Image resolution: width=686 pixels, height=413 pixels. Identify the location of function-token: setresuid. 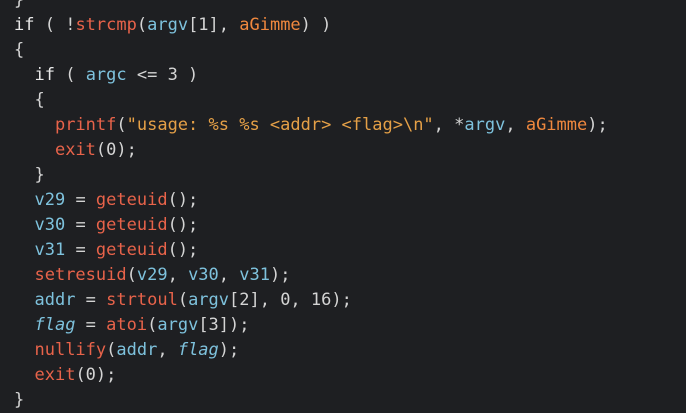
(80, 275).